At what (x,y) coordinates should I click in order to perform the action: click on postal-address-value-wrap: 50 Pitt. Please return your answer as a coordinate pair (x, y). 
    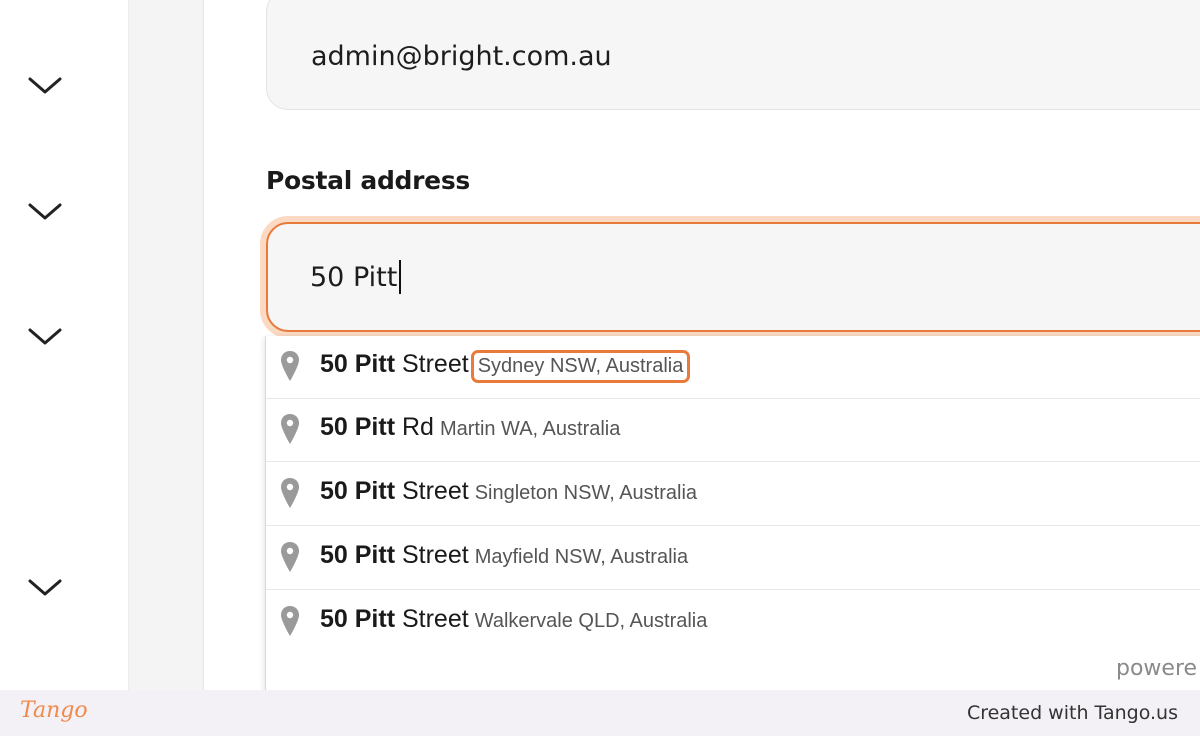
    Looking at the image, I should click on (356, 277).